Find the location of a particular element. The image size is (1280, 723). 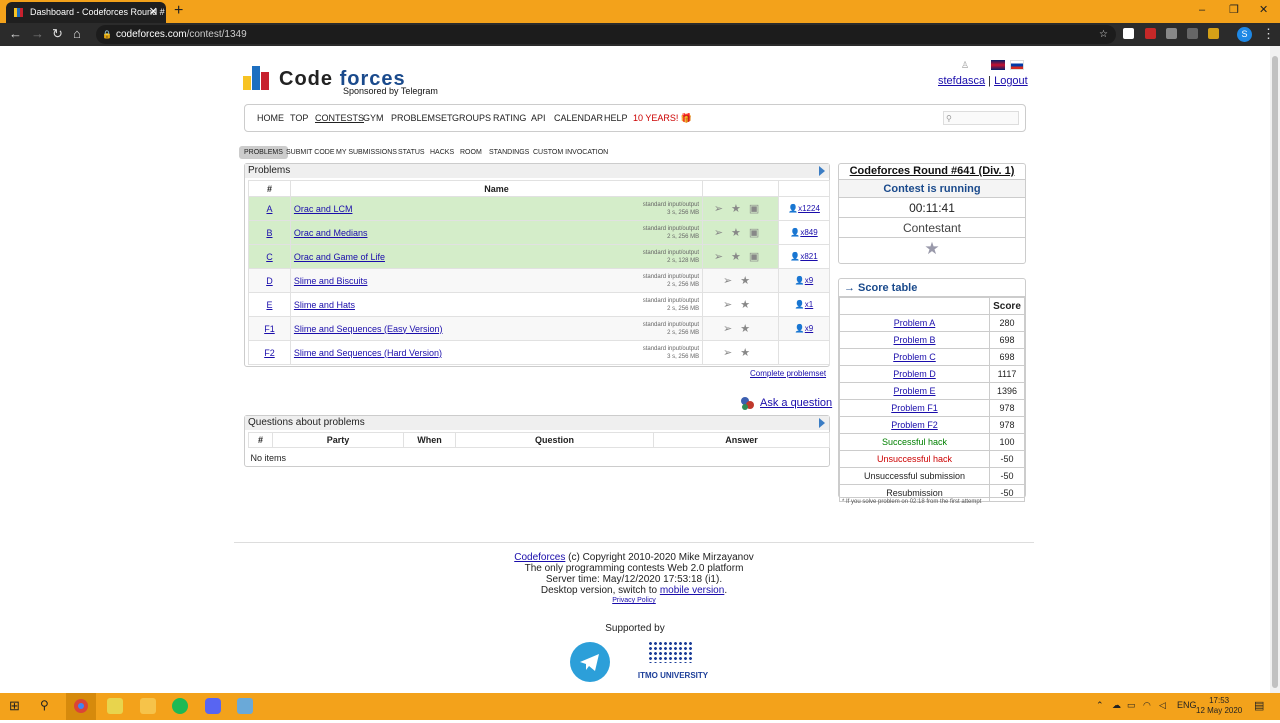

problem-index-link: A is located at coordinates (269, 209).